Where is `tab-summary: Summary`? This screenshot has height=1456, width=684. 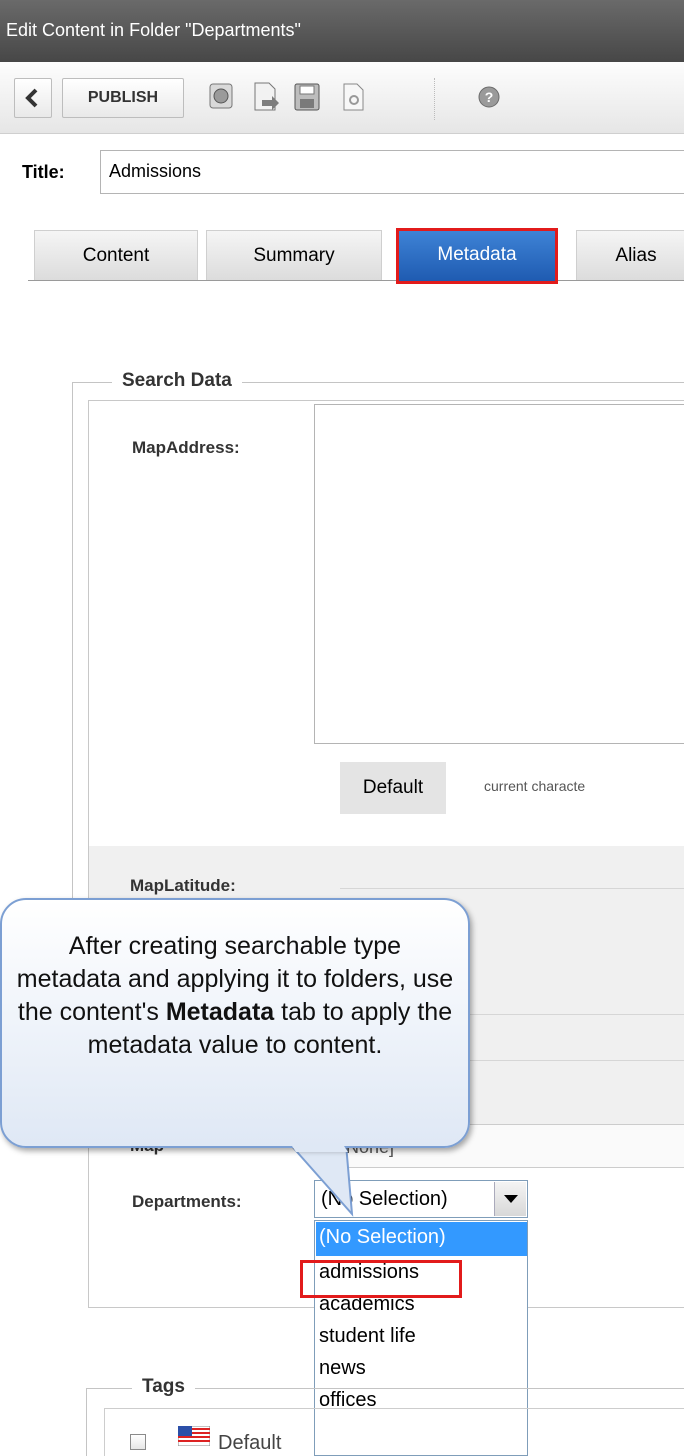
tab-summary: Summary is located at coordinates (294, 255).